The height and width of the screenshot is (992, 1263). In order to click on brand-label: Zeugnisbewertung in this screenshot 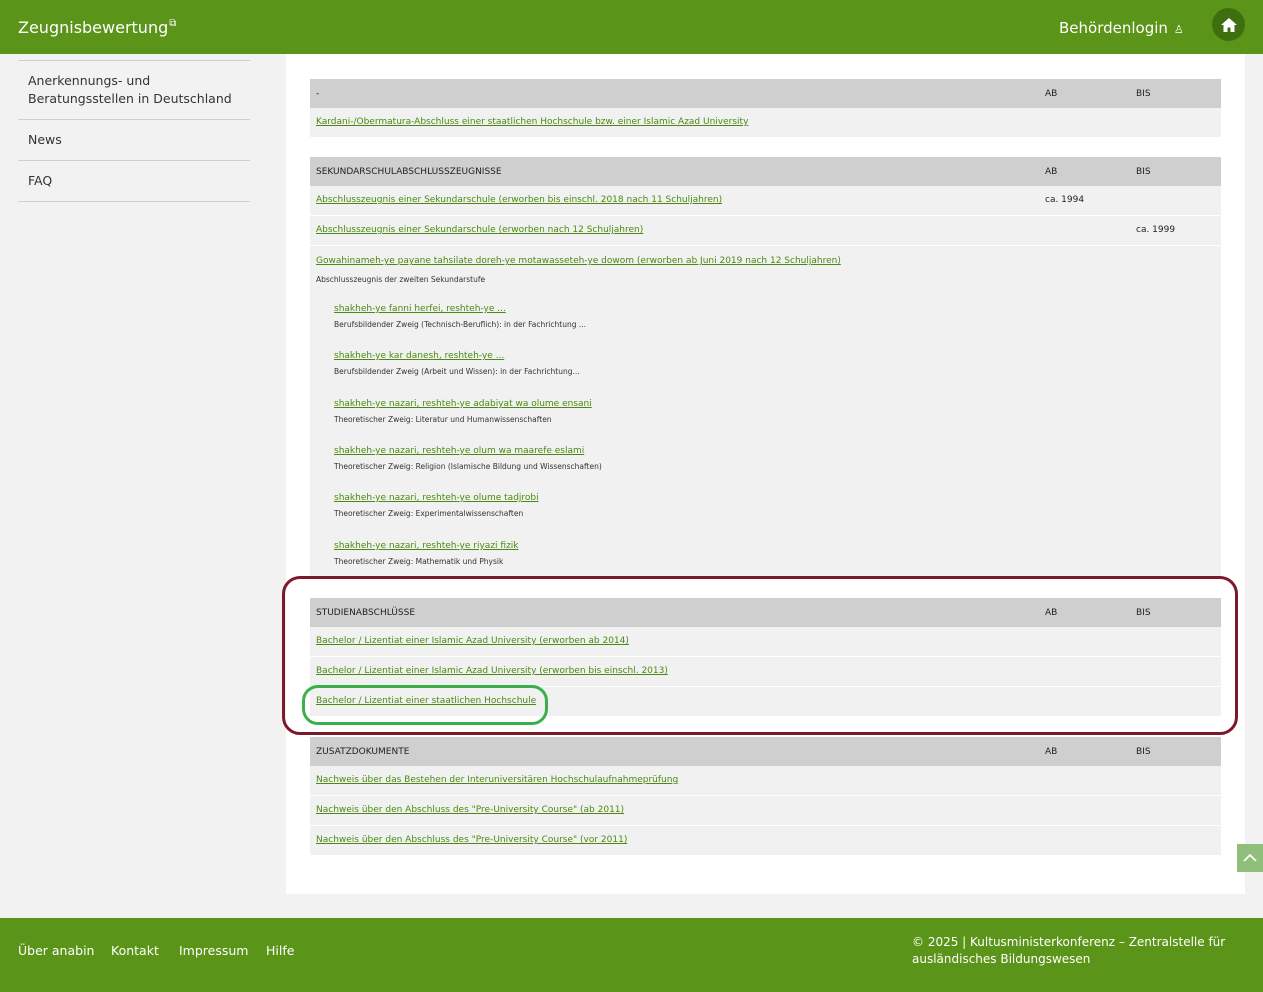, I will do `click(93, 27)`.